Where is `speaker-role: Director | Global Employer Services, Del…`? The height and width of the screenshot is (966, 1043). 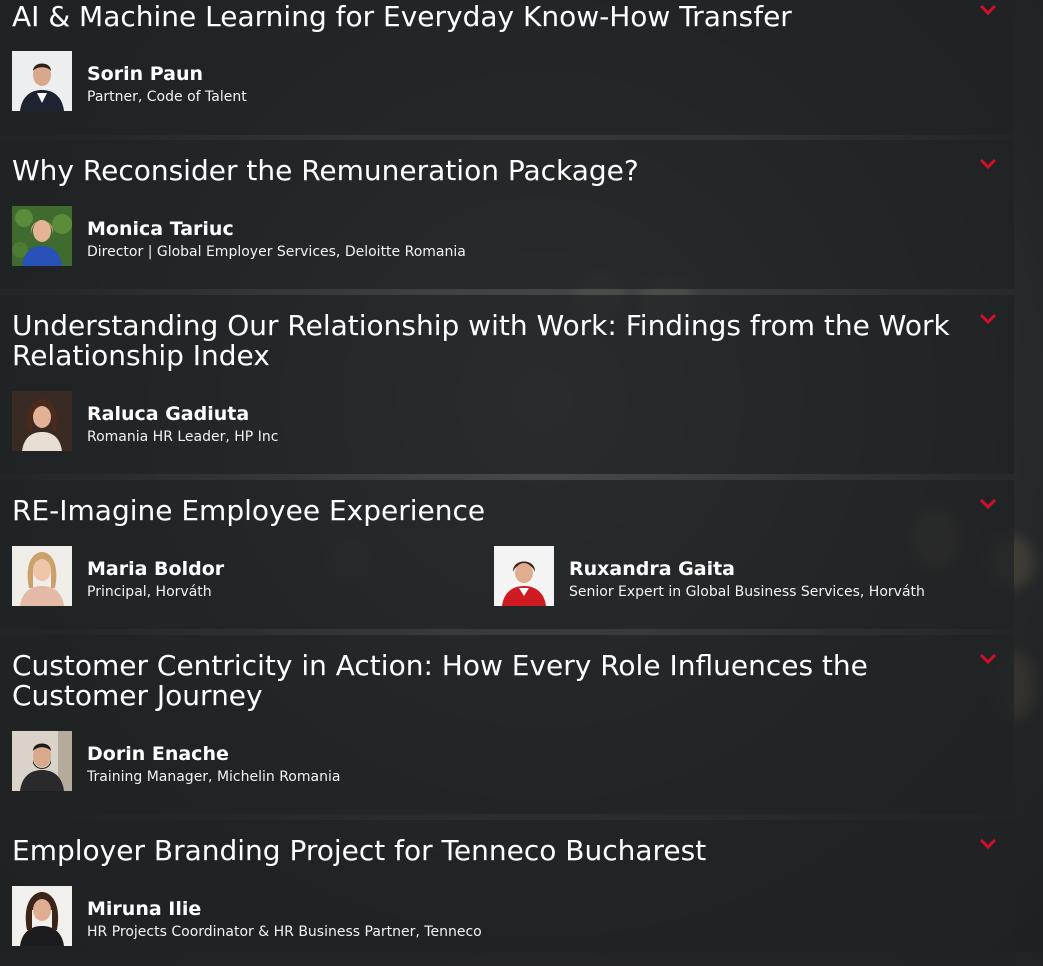 speaker-role: Director | Global Employer Services, Del… is located at coordinates (276, 252).